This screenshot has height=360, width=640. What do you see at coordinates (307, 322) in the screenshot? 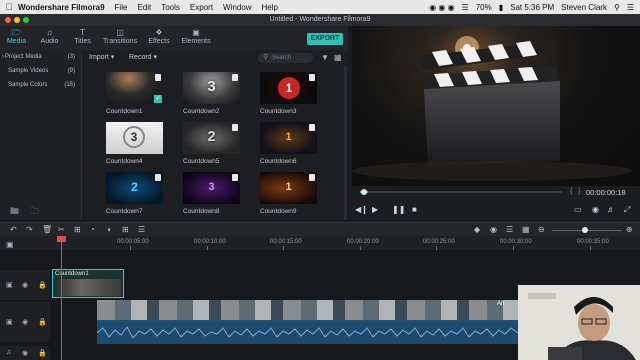
I see `timeline-clip-video: An` at bounding box center [307, 322].